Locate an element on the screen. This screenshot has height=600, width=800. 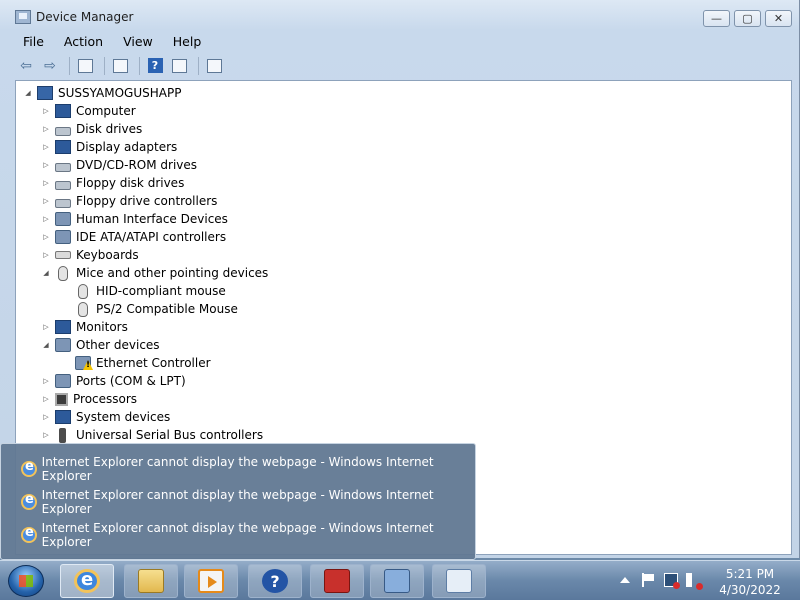
tree-child-item: HID-compliant mouse is located at coordinates (143, 291).